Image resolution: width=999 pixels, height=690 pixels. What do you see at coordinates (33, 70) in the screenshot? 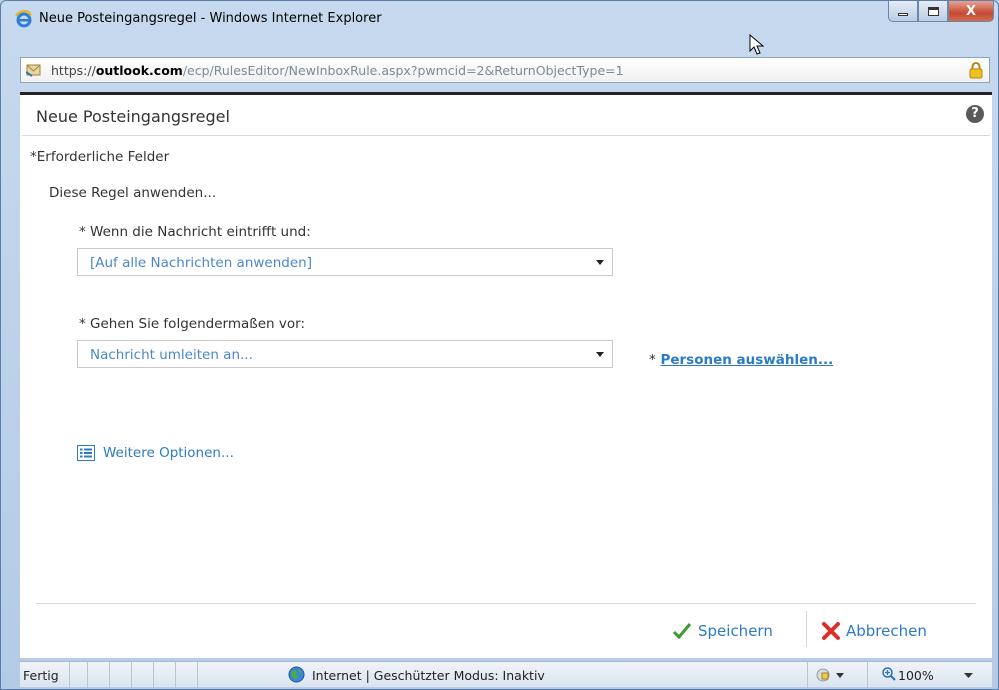
I see `page-icon` at bounding box center [33, 70].